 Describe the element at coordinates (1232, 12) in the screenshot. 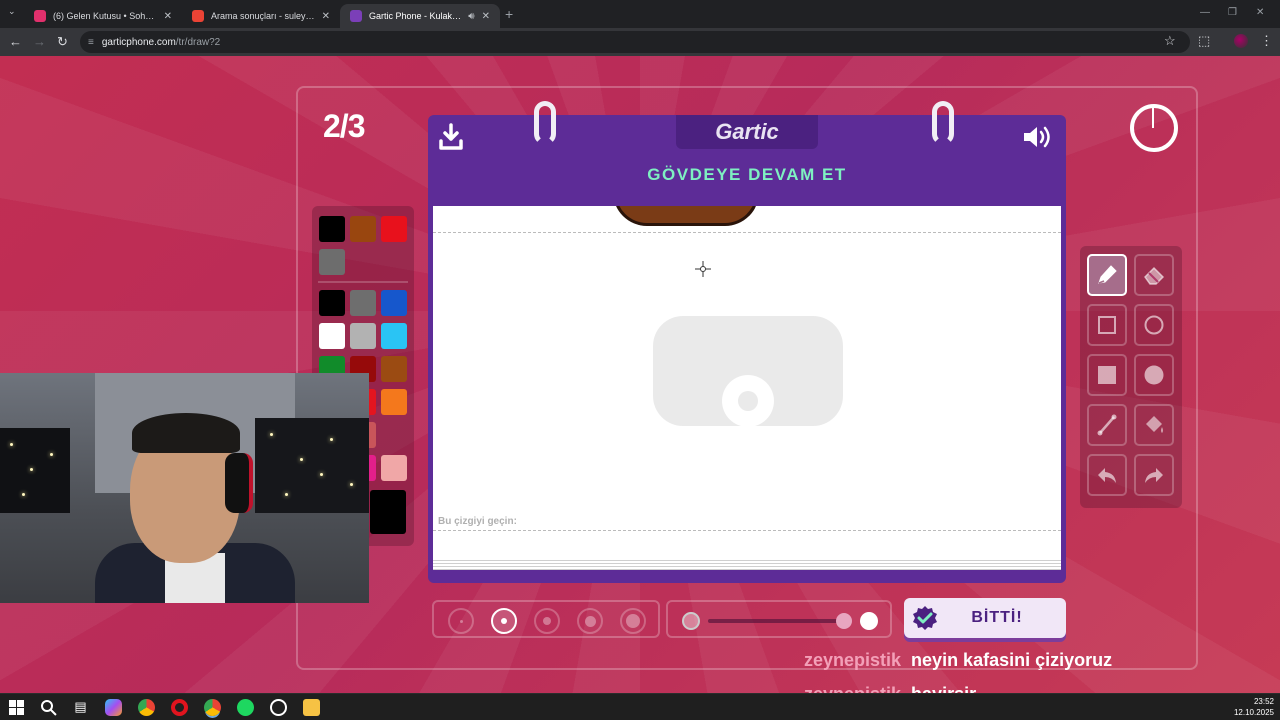

I see `restore-icon: ❐` at that location.